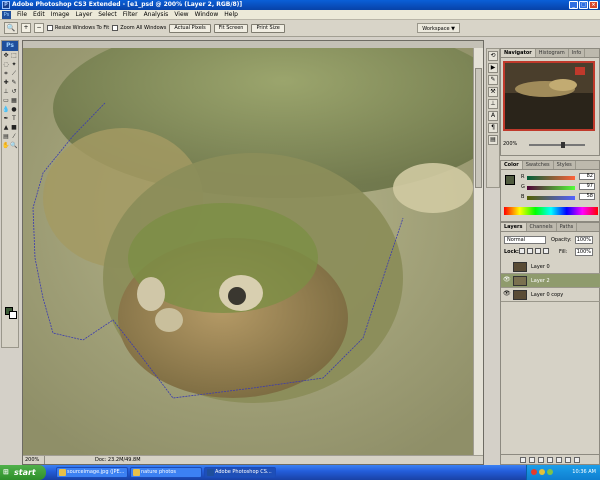  What do you see at coordinates (559, 460) in the screenshot?
I see `new-group-icon` at bounding box center [559, 460].